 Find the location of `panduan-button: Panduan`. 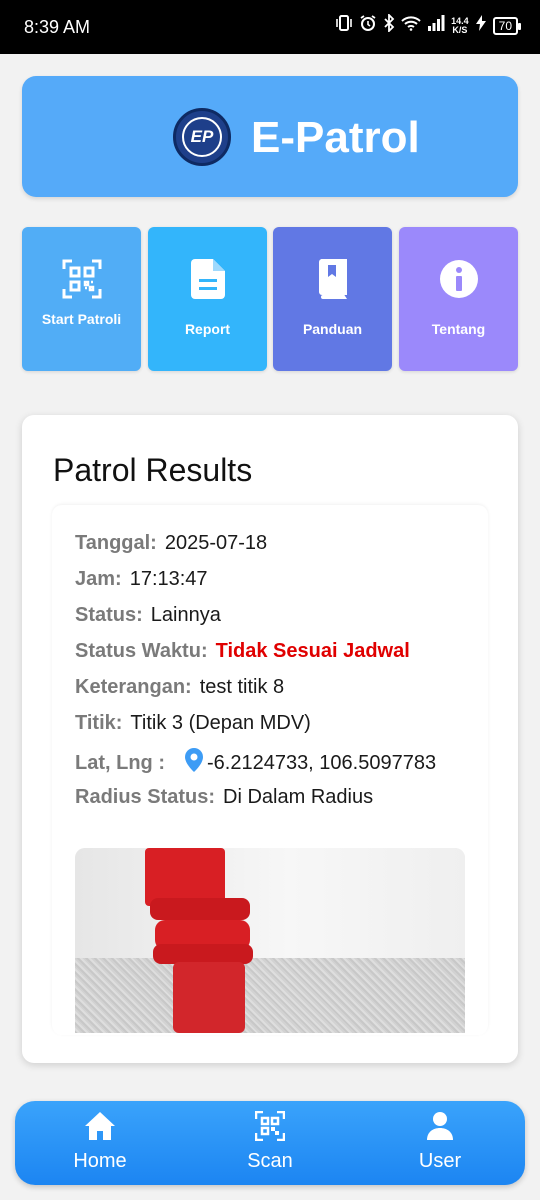

panduan-button: Panduan is located at coordinates (332, 299).